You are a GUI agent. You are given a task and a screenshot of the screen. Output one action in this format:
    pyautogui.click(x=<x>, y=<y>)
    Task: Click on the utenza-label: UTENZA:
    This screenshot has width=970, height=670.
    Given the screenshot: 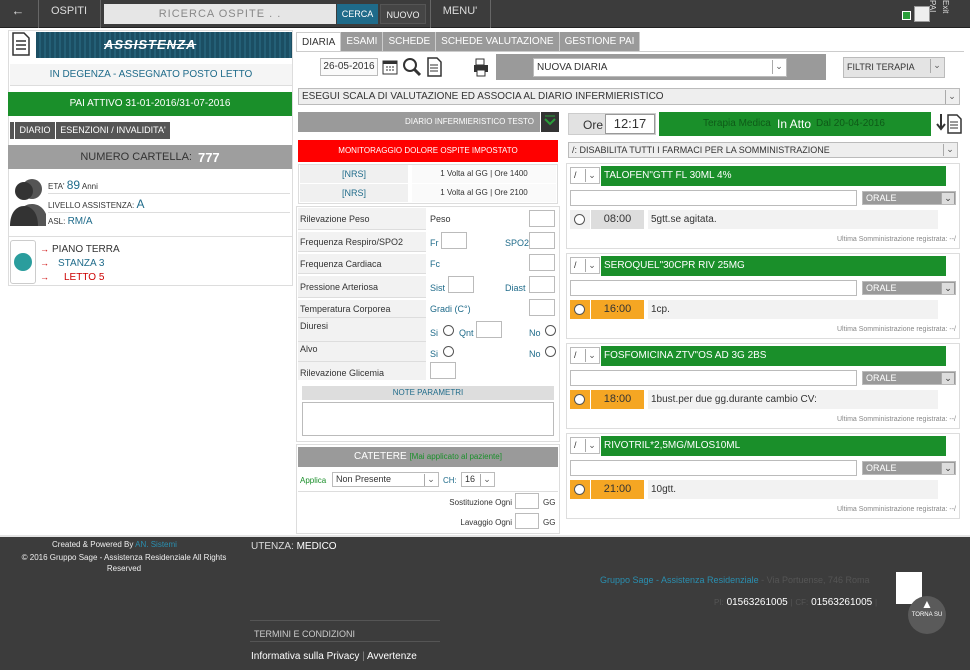 What is the action you would take?
    pyautogui.click(x=272, y=546)
    